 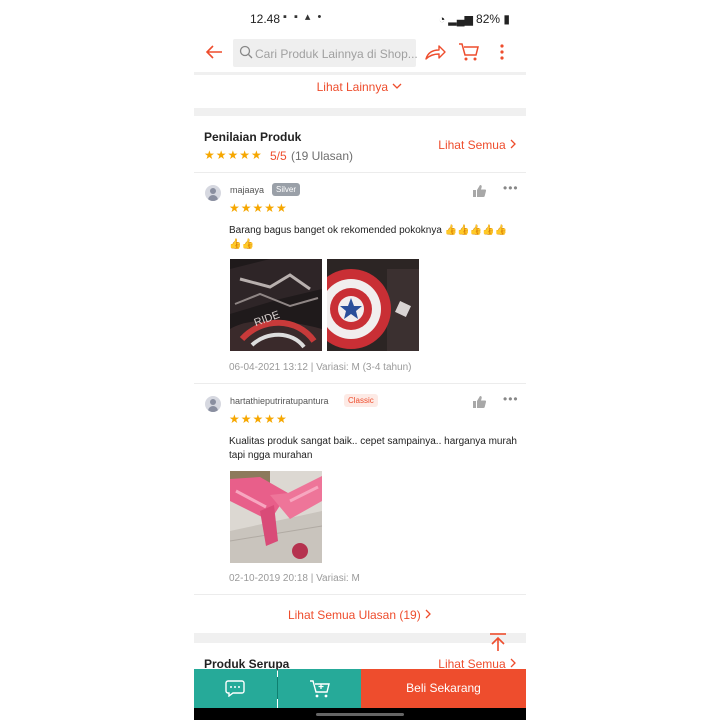 I want to click on add-to-cart-button, so click(x=319, y=688).